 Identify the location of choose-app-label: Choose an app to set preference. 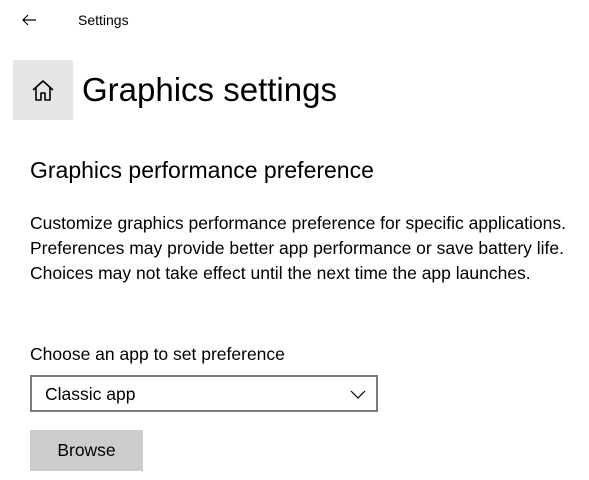
(157, 354).